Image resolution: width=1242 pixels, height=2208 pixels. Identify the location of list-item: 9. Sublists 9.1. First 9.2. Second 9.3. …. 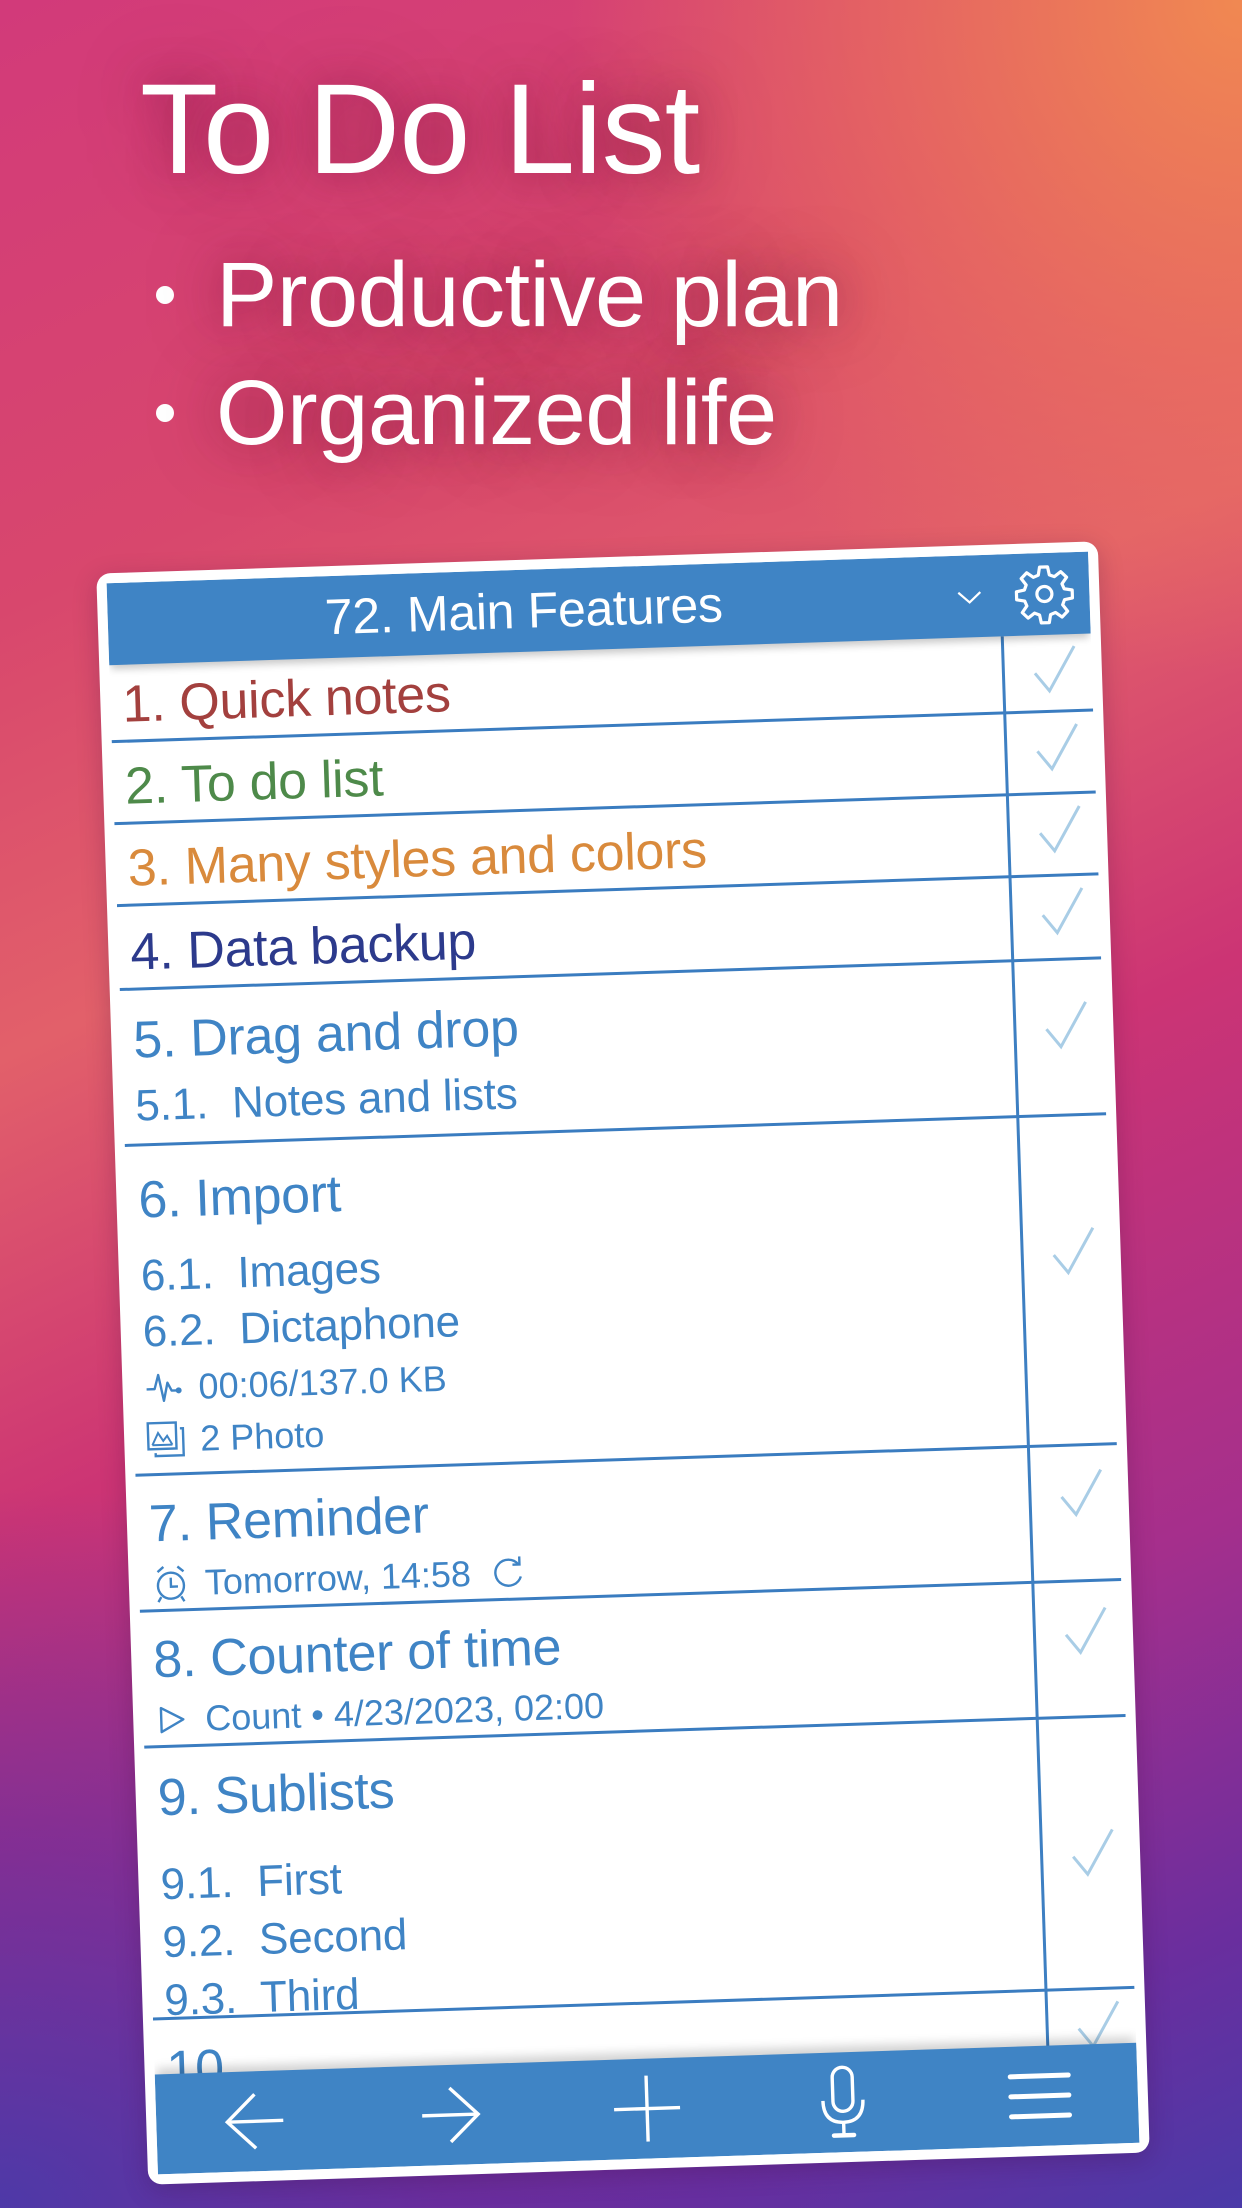
(639, 1870).